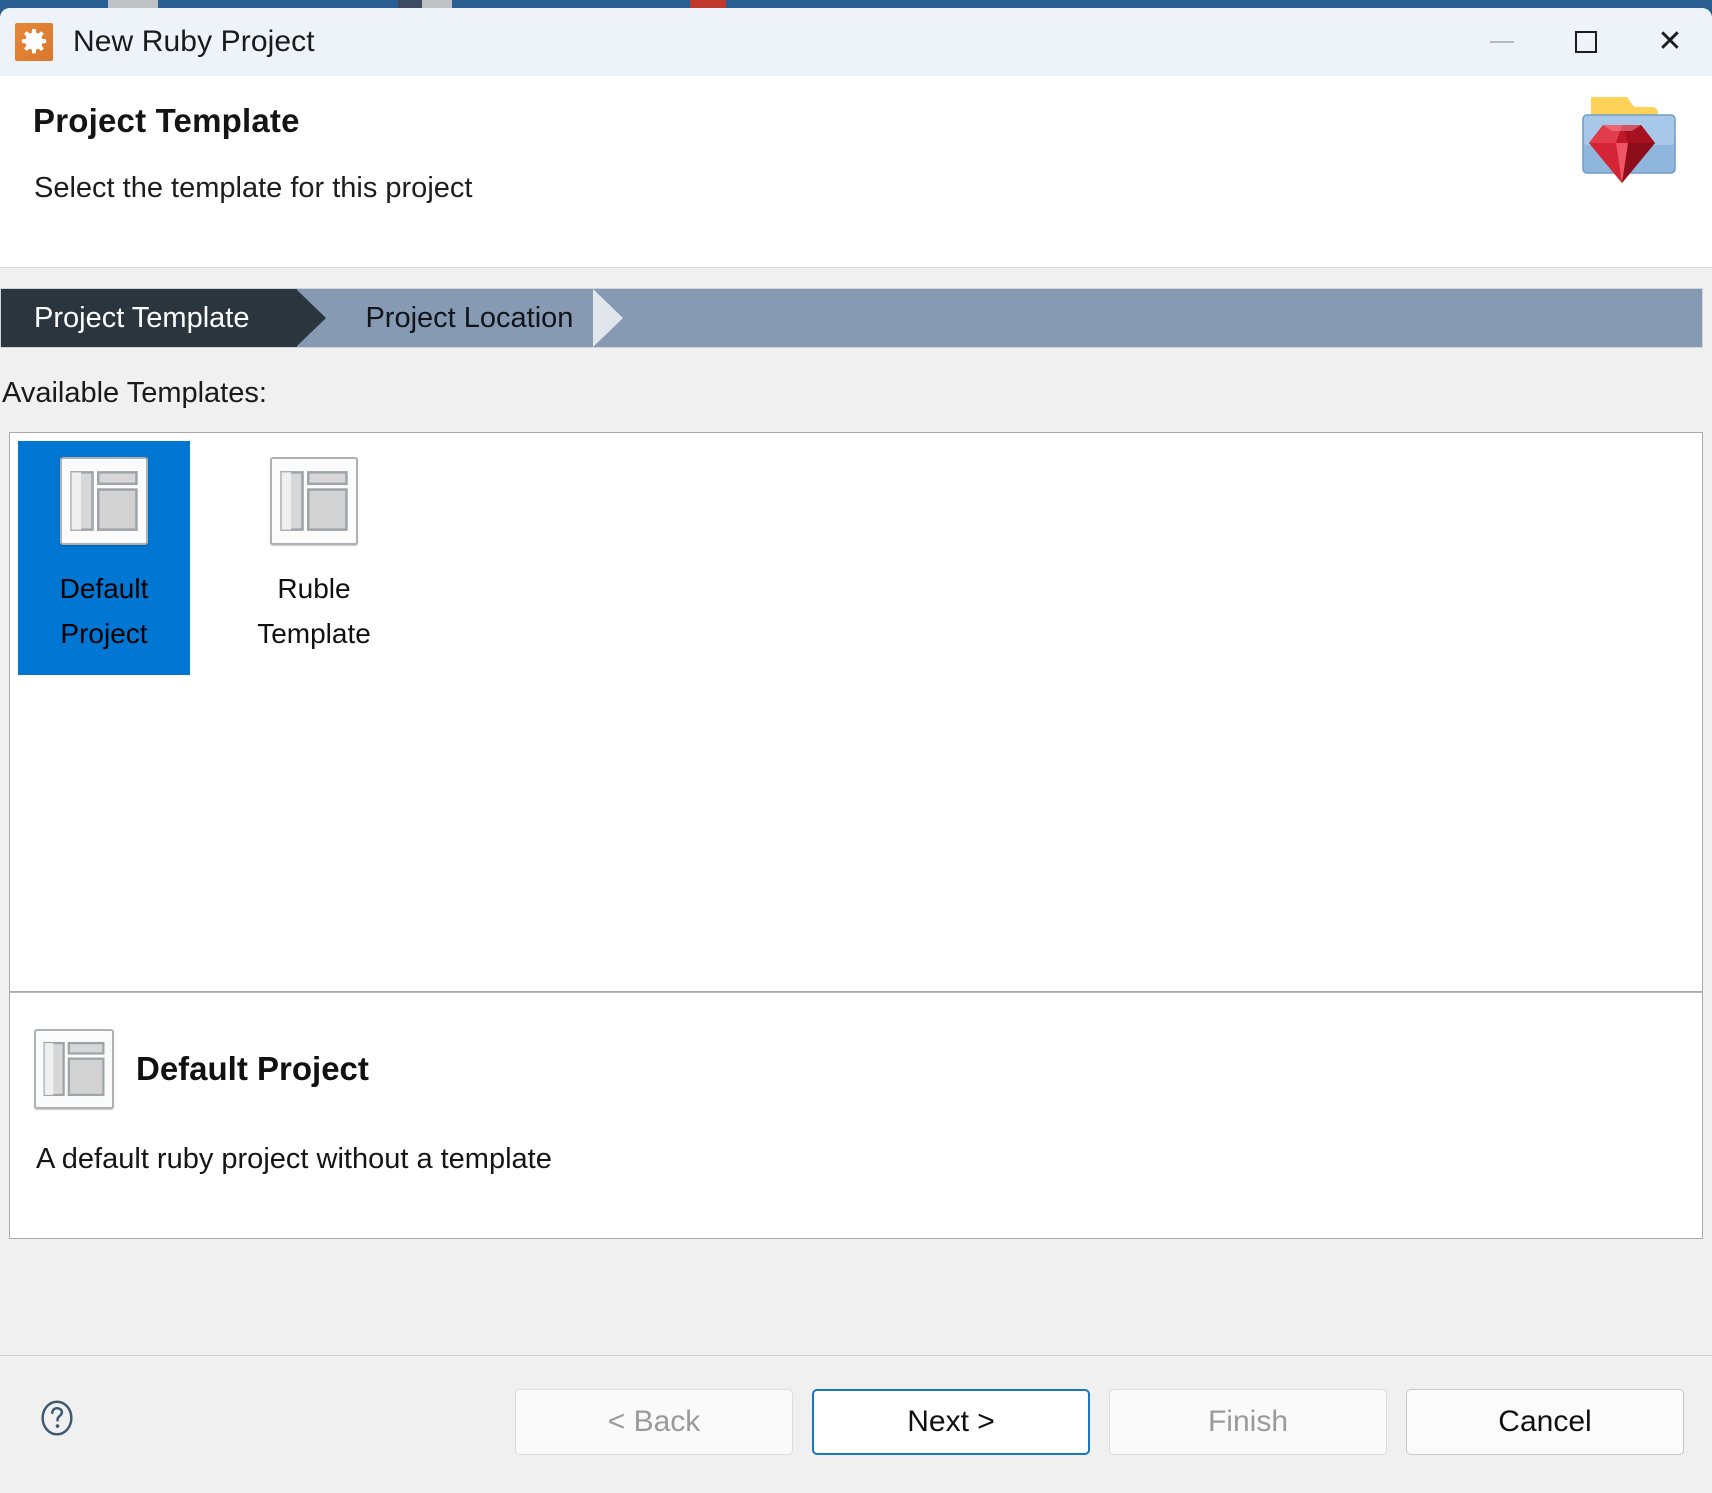 The image size is (1712, 1493). Describe the element at coordinates (252, 1068) in the screenshot. I see `description-title: Default Project` at that location.